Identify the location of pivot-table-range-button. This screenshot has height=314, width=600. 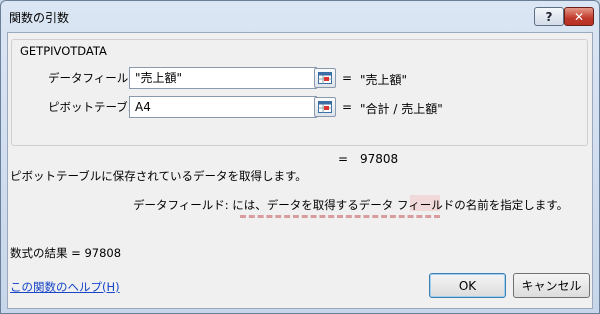
(325, 107).